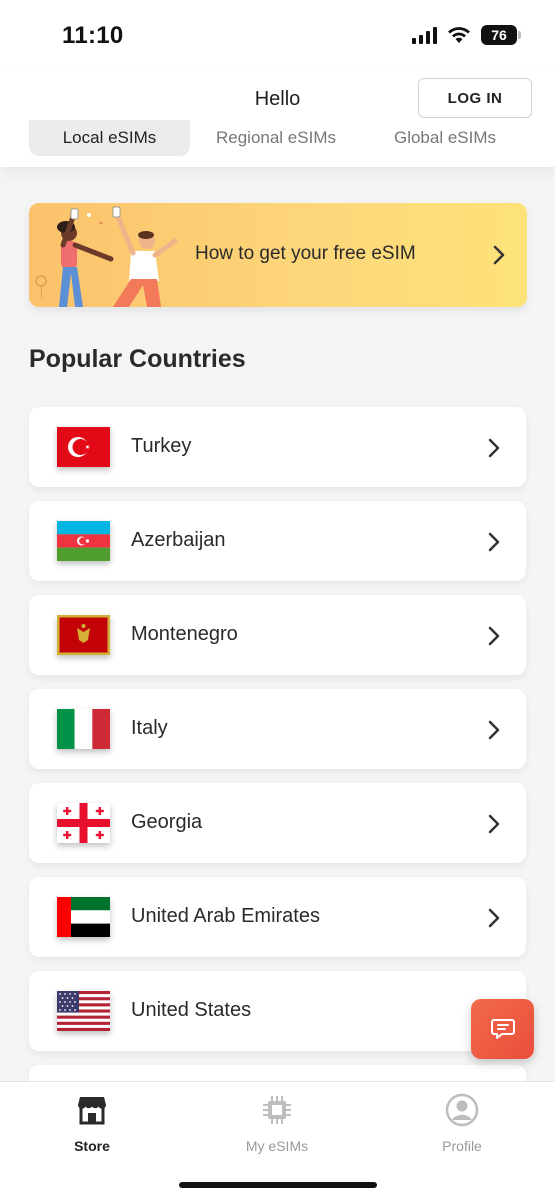  I want to click on uae-flag-icon, so click(83, 917).